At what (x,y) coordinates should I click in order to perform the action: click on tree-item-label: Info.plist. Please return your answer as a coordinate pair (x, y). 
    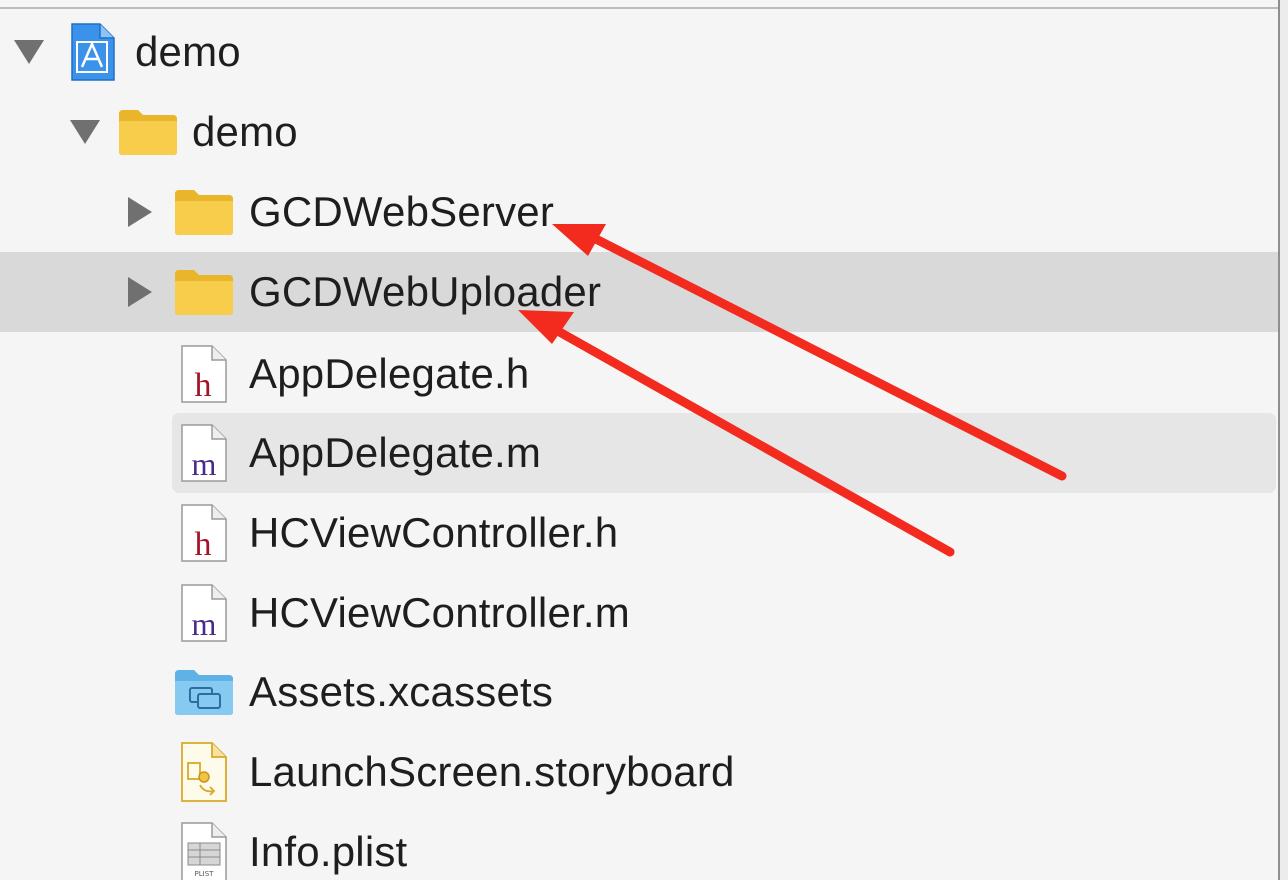
    Looking at the image, I should click on (328, 851).